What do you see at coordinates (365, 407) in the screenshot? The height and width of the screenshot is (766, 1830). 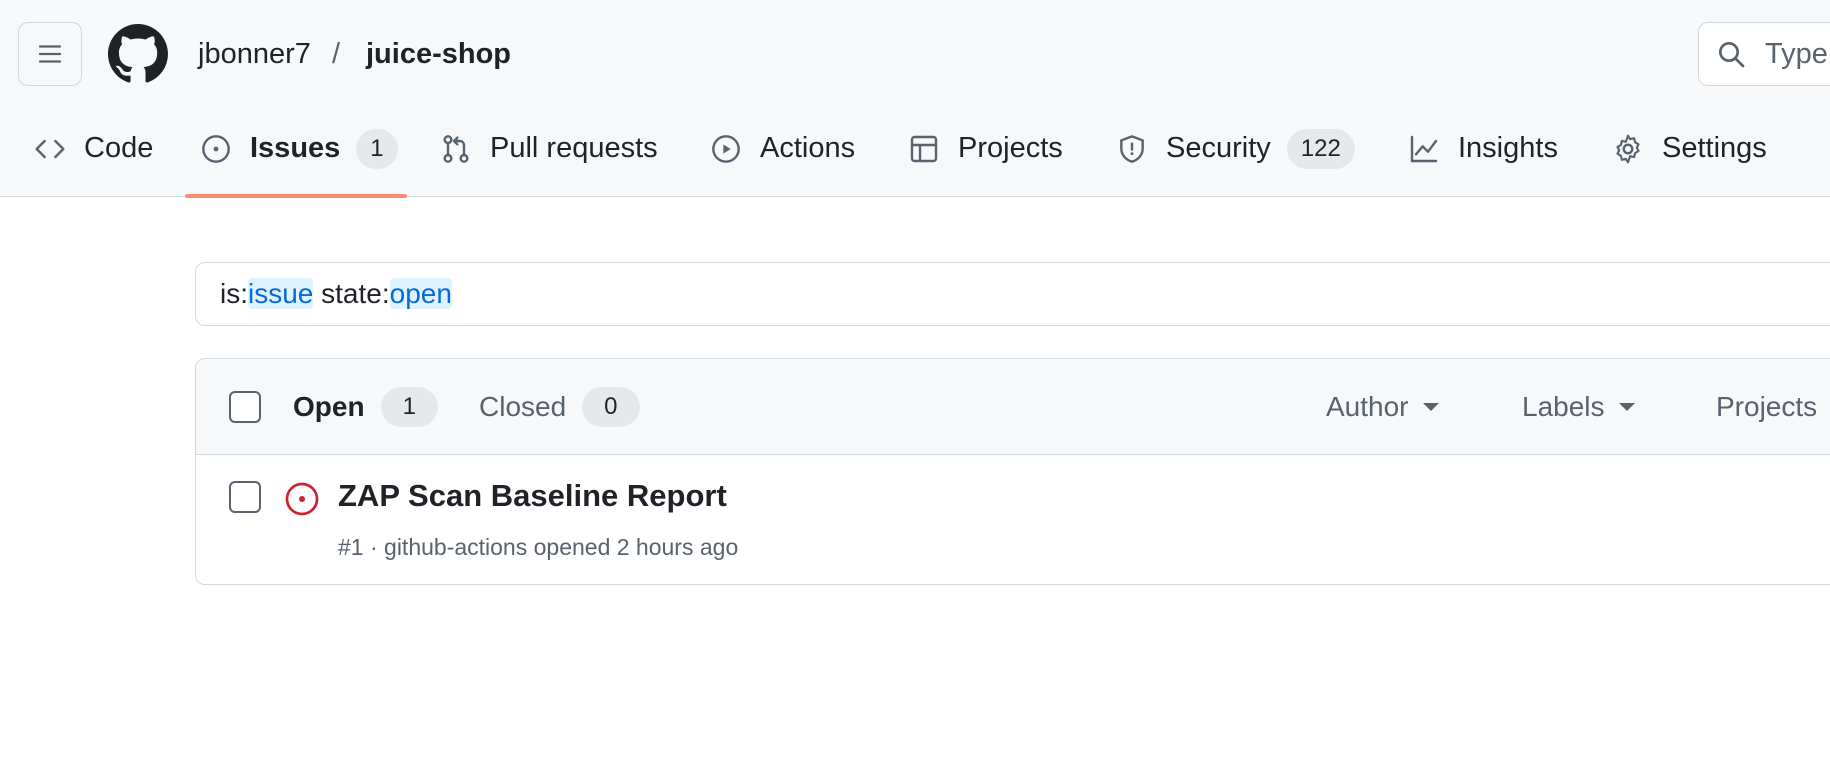 I see `open-issues-tab: Open 1` at bounding box center [365, 407].